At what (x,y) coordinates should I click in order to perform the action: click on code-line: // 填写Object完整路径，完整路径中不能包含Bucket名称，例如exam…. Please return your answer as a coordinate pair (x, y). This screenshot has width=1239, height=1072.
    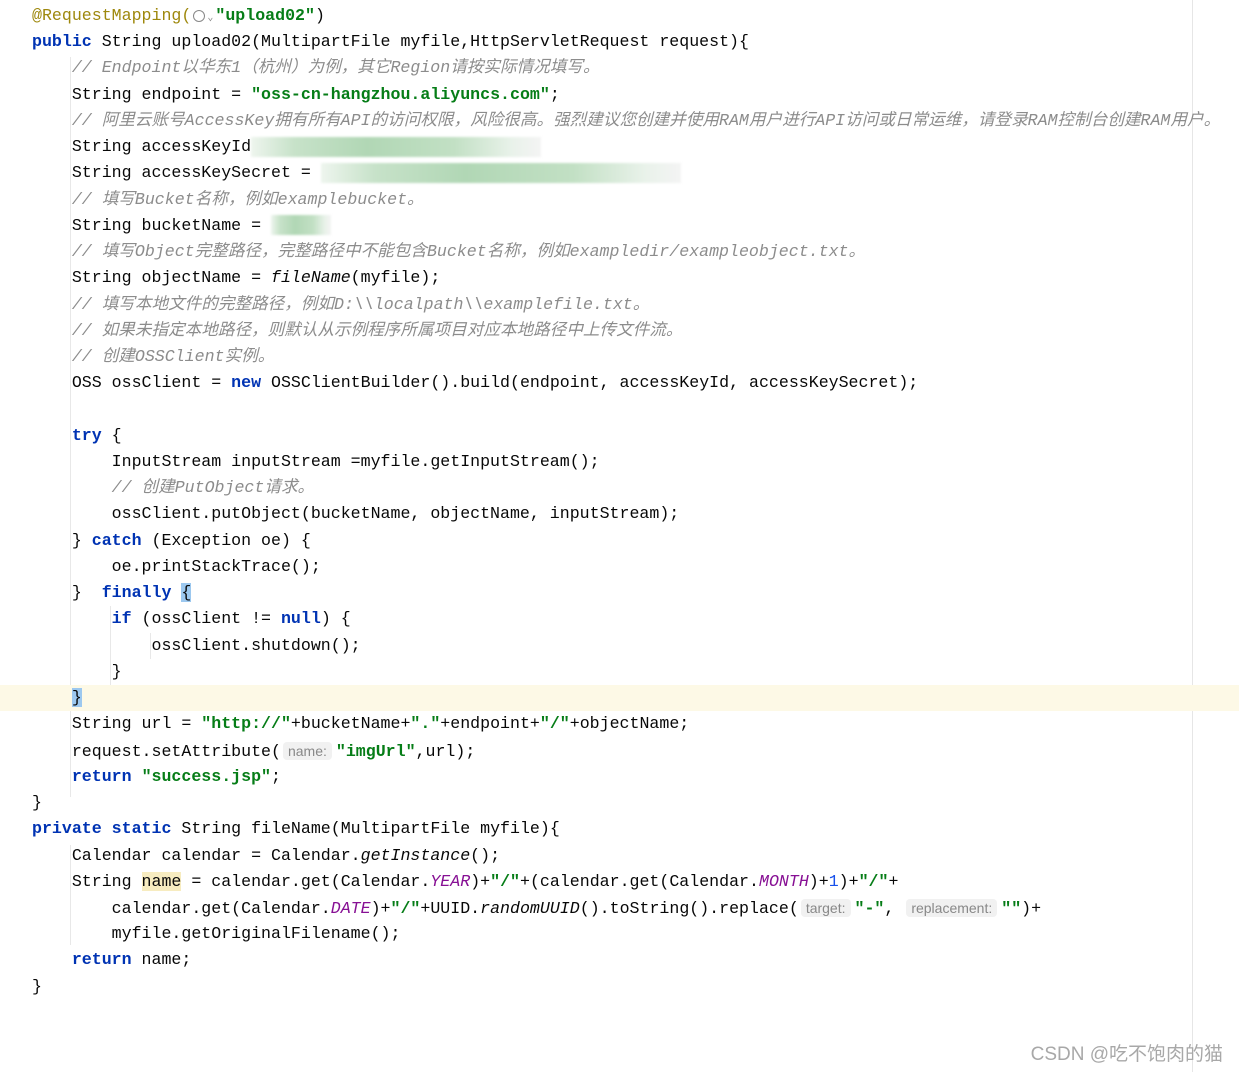
    Looking at the image, I should click on (619, 252).